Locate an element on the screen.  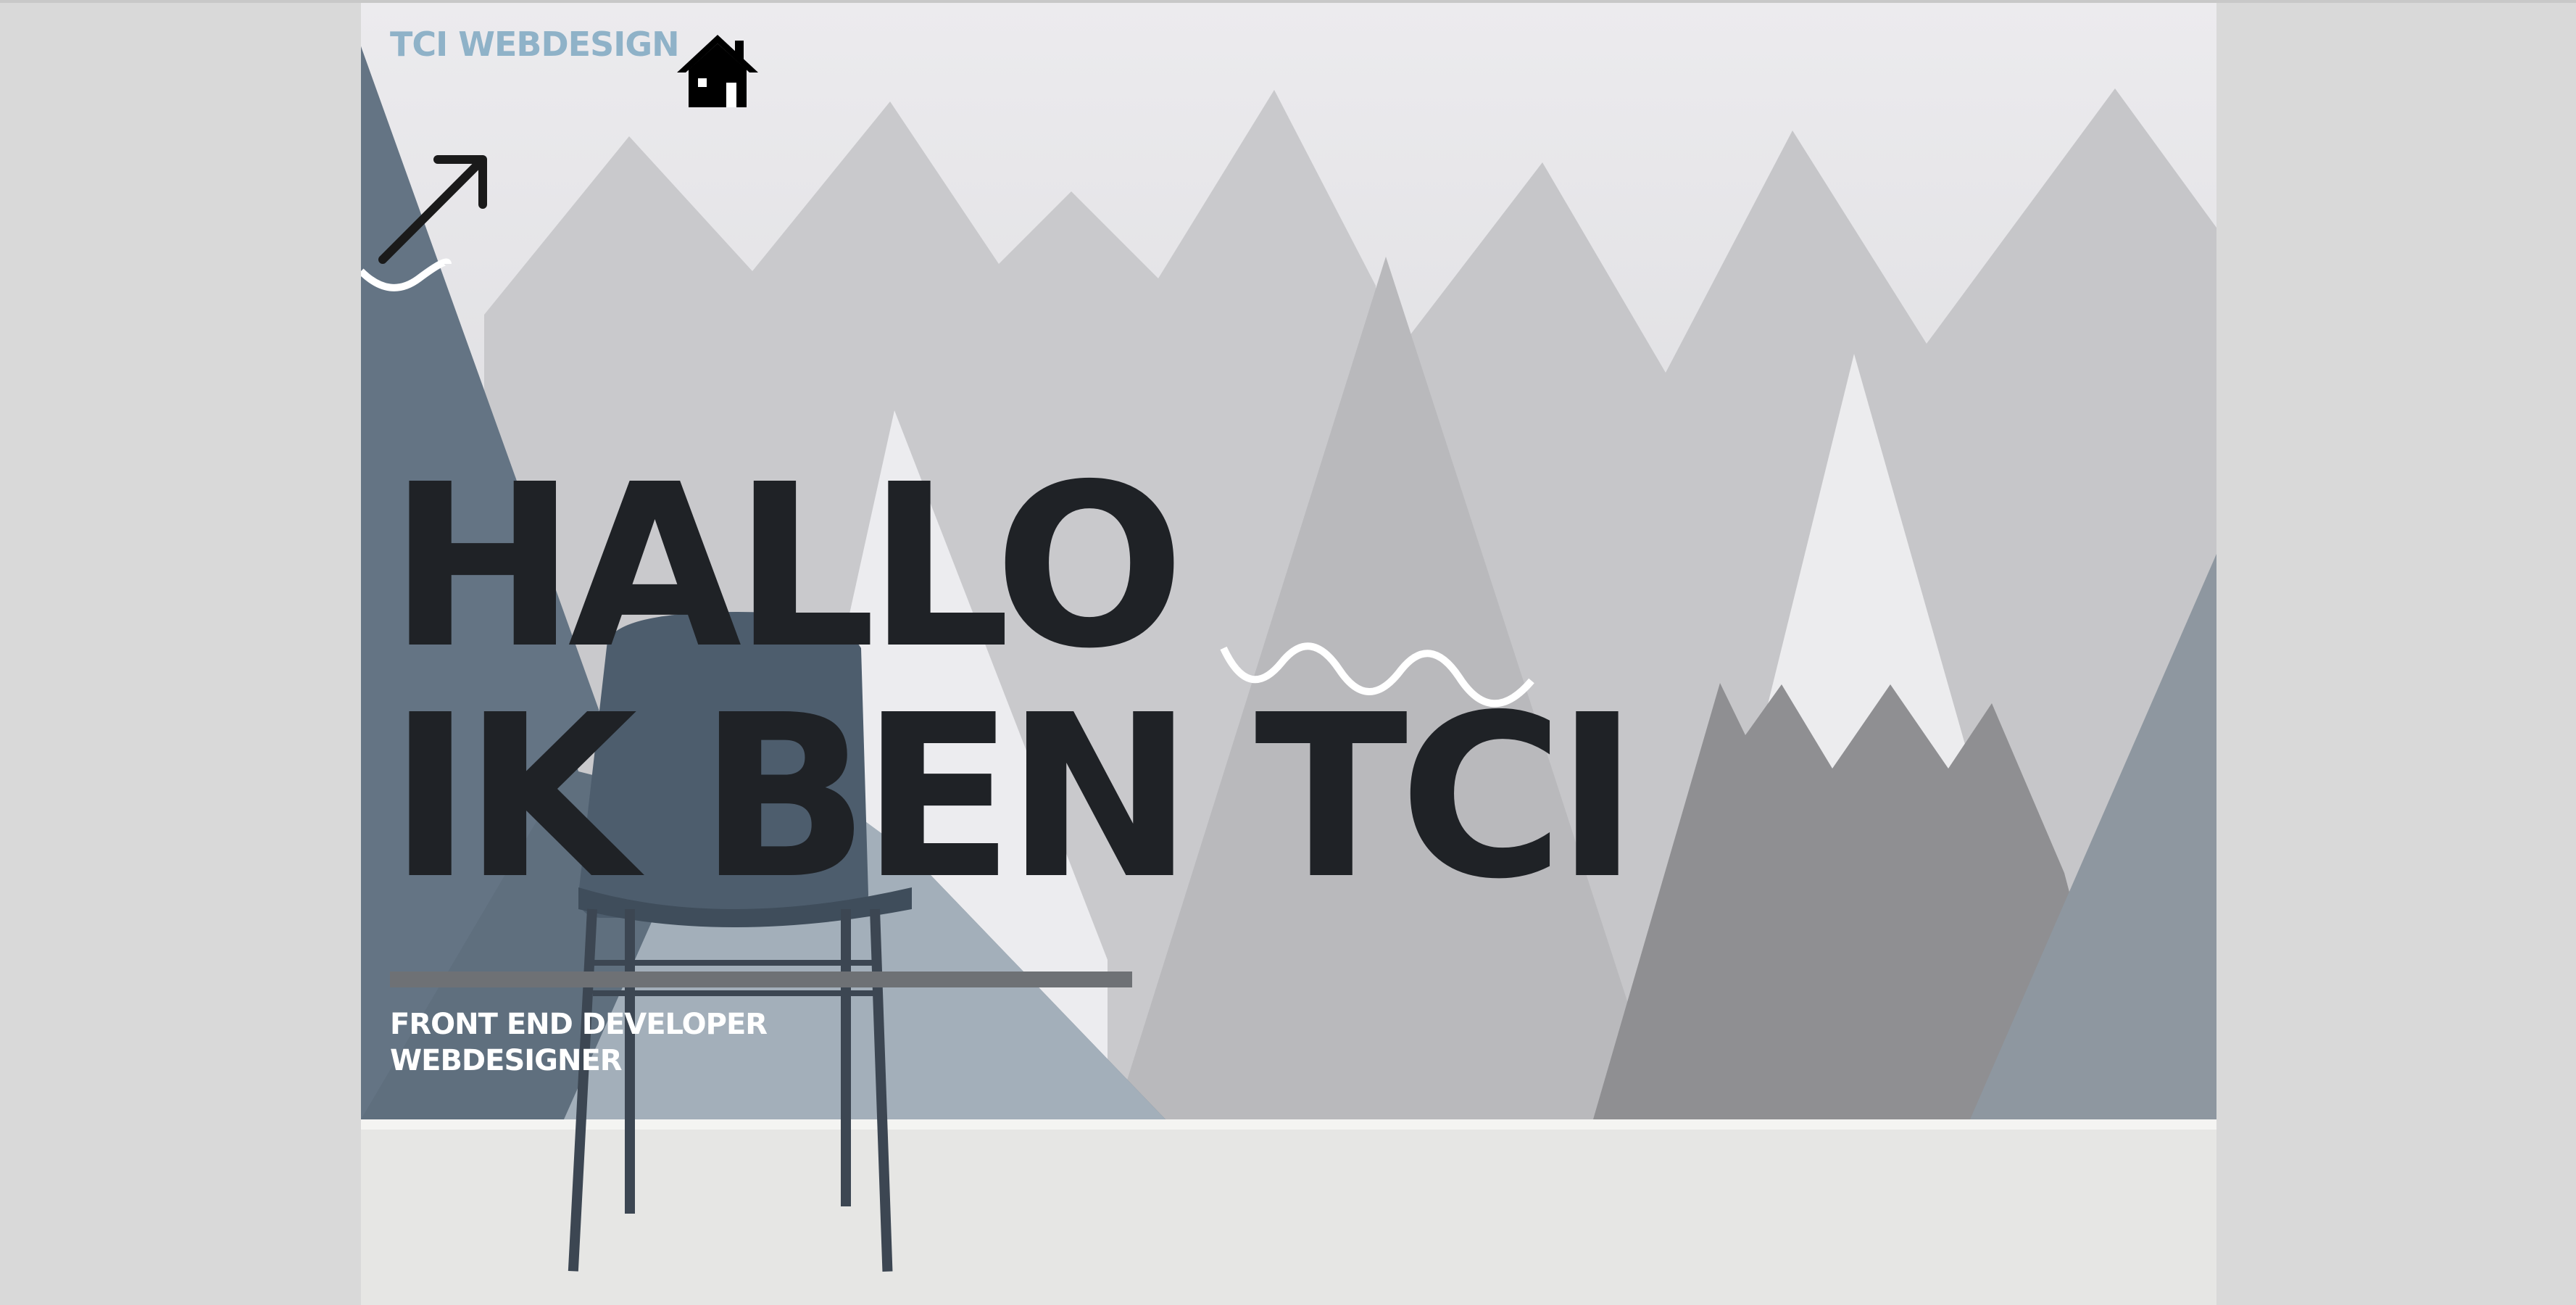
house-icon is located at coordinates (717, 70).